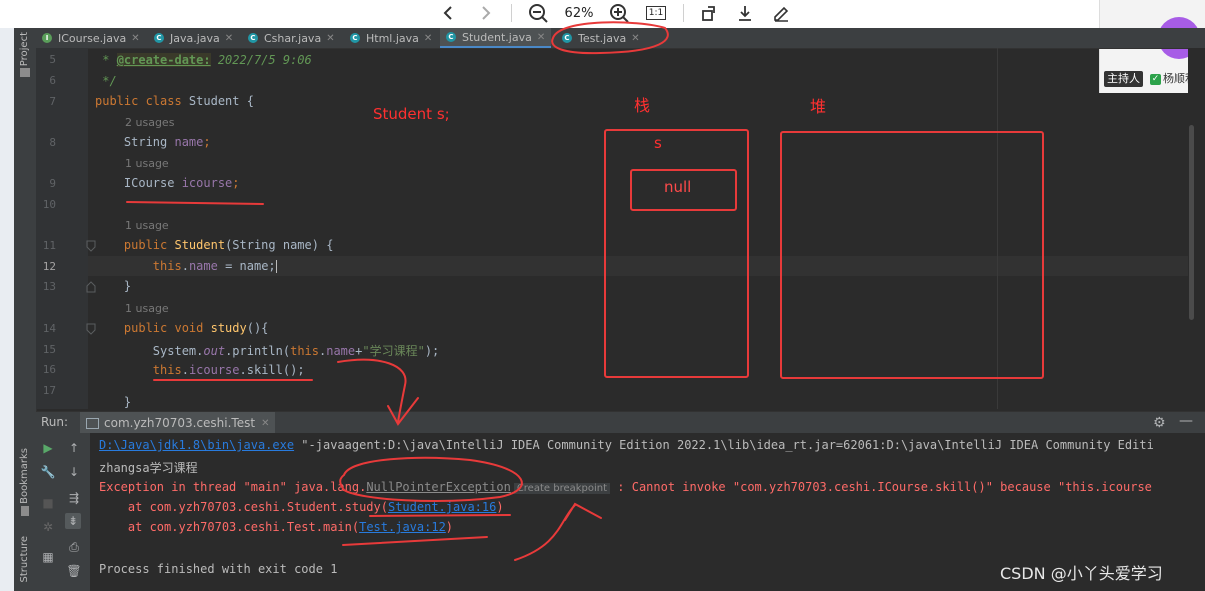  Describe the element at coordinates (610, 38) in the screenshot. I see `tab-circle-mark` at that location.